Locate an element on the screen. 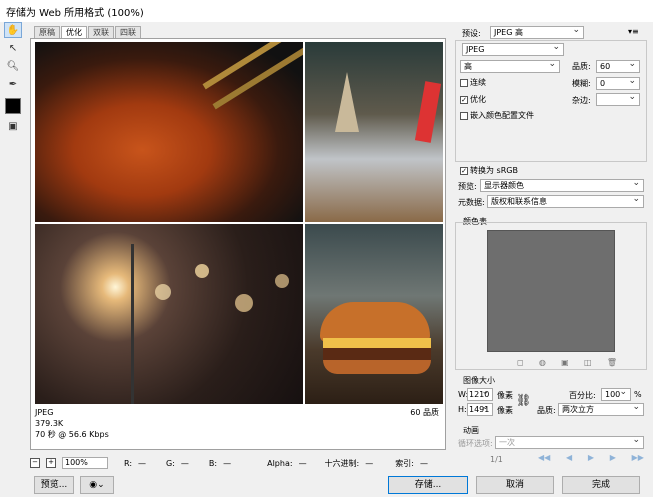  animation-controls: ◀◀ ◀ ▶ ▶ ▶▶ is located at coordinates (591, 457).